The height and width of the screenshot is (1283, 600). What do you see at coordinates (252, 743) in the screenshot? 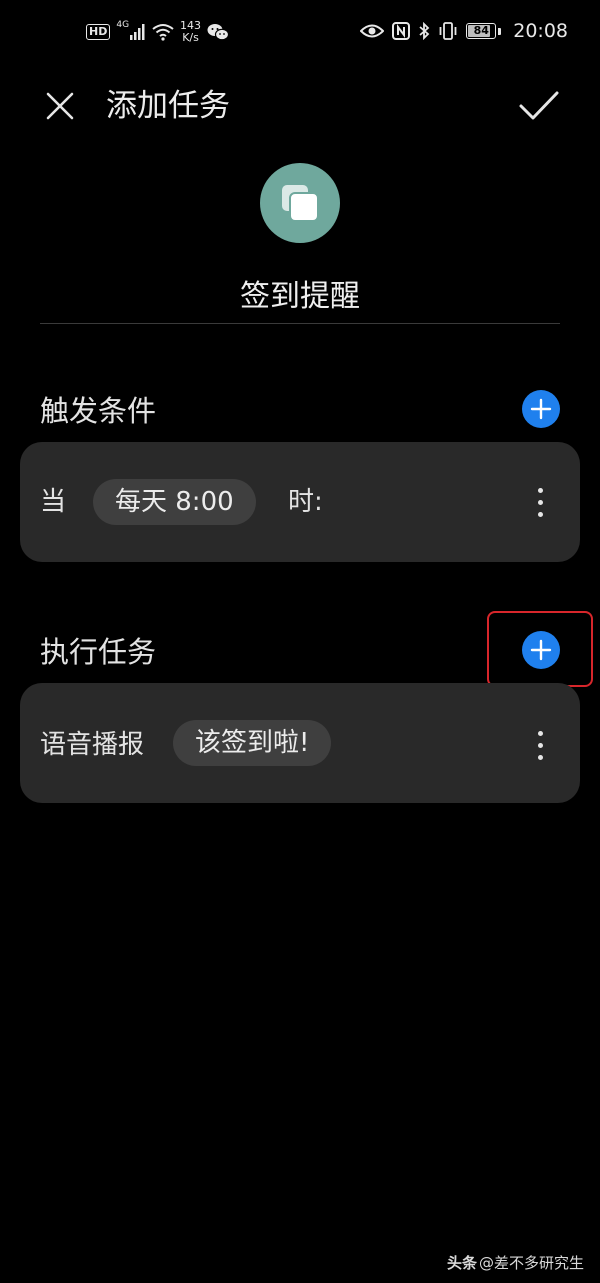
I see `action-value-chip: 该签到啦!` at bounding box center [252, 743].